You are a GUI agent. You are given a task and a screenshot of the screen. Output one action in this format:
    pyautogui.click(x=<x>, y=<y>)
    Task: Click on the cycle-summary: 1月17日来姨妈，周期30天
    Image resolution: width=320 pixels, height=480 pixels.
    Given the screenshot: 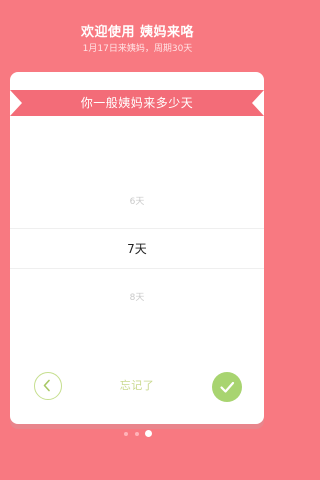 What is the action you would take?
    pyautogui.click(x=137, y=49)
    